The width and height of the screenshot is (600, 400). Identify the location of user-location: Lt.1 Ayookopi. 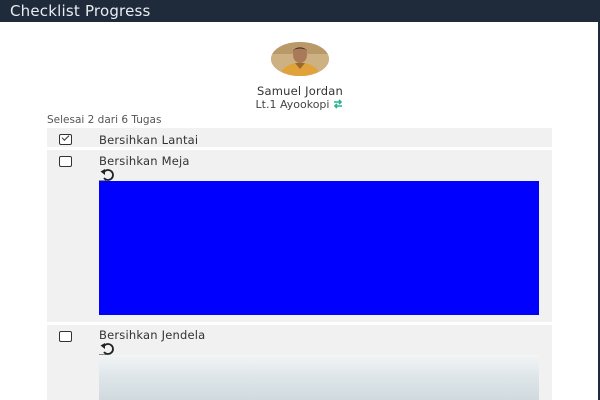
(300, 105).